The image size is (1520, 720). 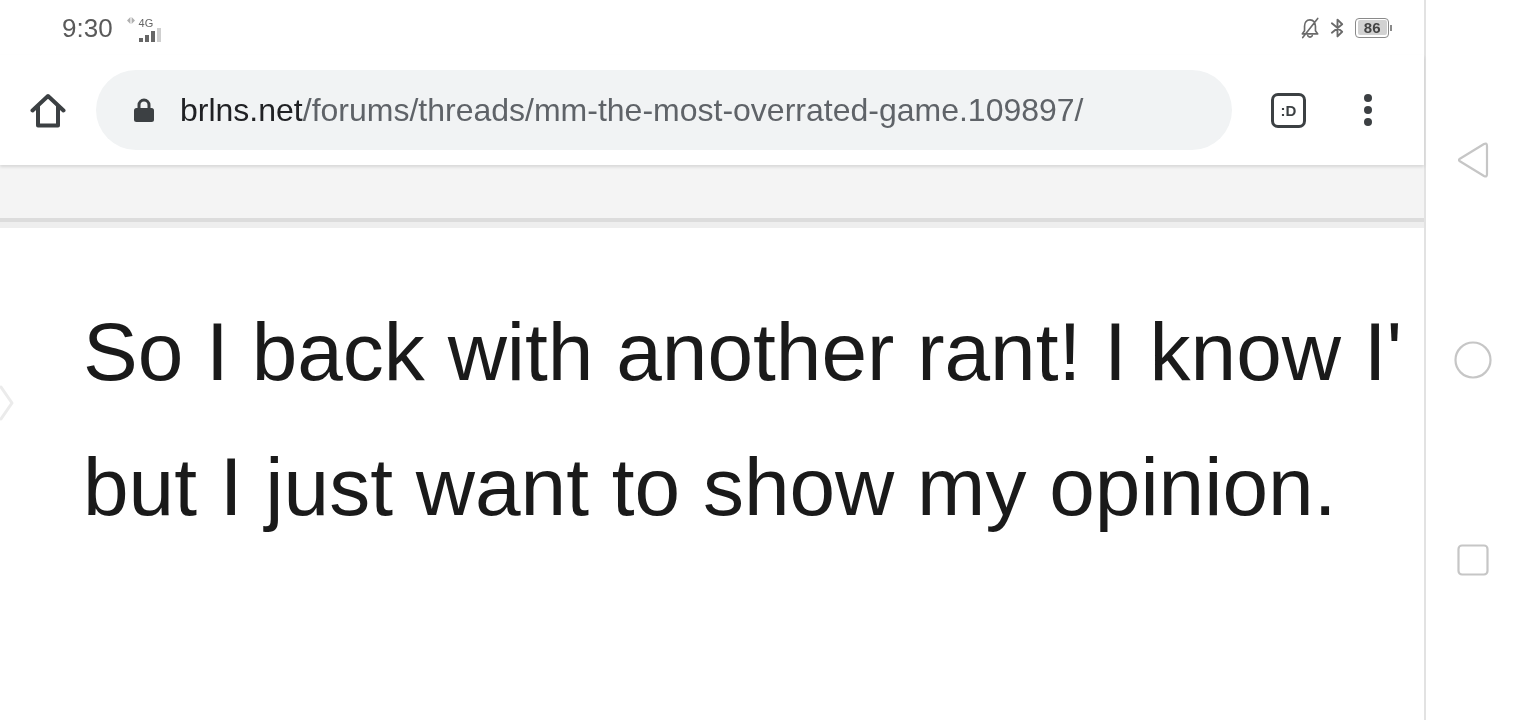 What do you see at coordinates (48, 110) in the screenshot?
I see `home-icon` at bounding box center [48, 110].